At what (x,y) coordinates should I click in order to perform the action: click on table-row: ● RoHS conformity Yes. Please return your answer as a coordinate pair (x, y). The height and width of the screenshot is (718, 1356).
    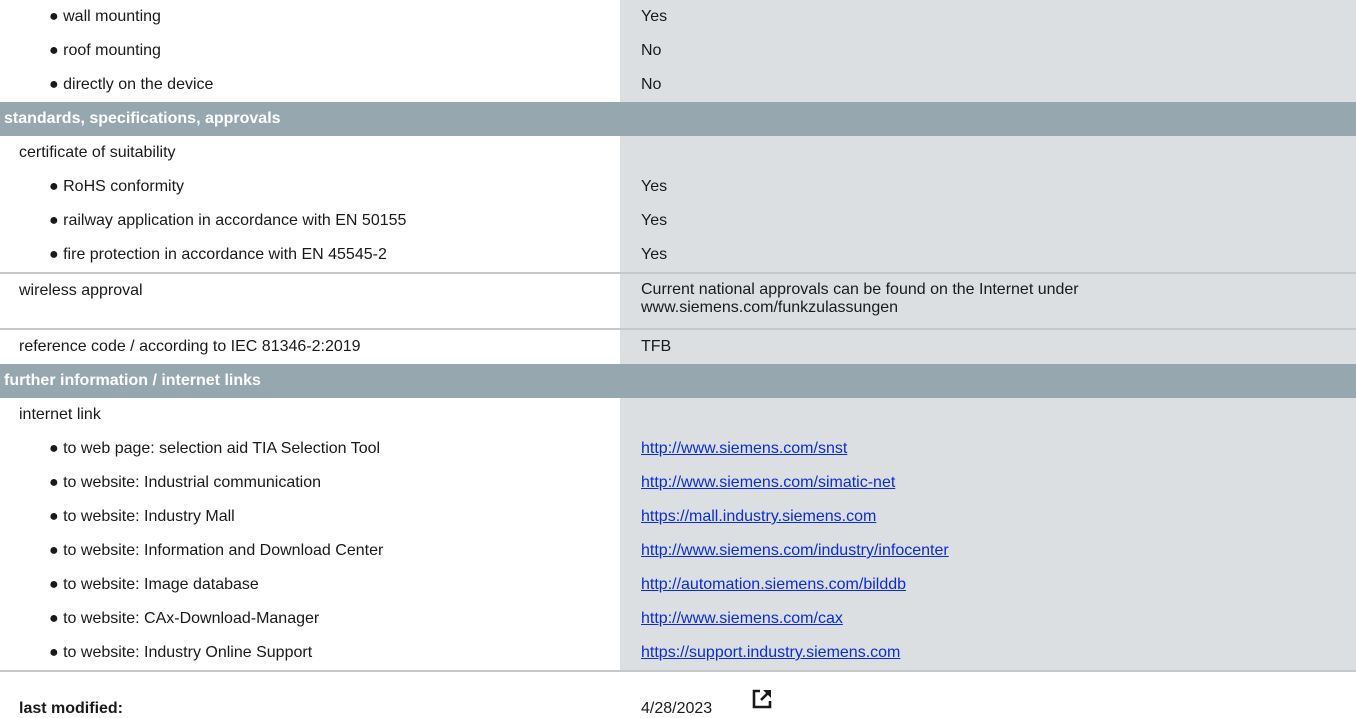
    Looking at the image, I should click on (678, 187).